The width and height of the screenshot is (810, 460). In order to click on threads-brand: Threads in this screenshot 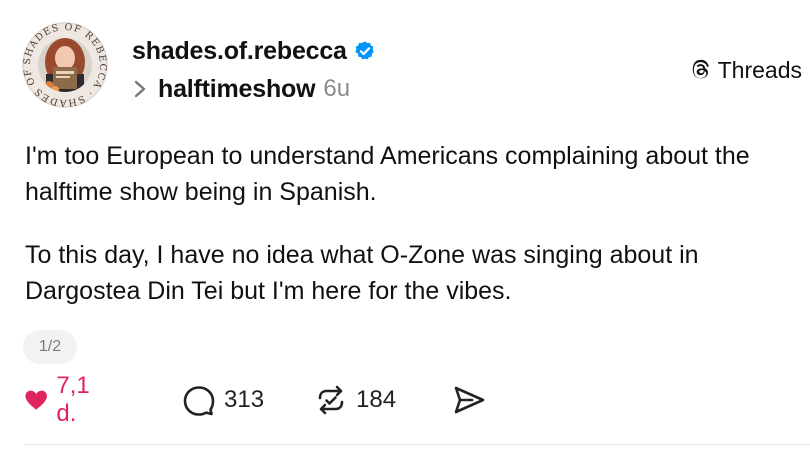, I will do `click(745, 70)`.